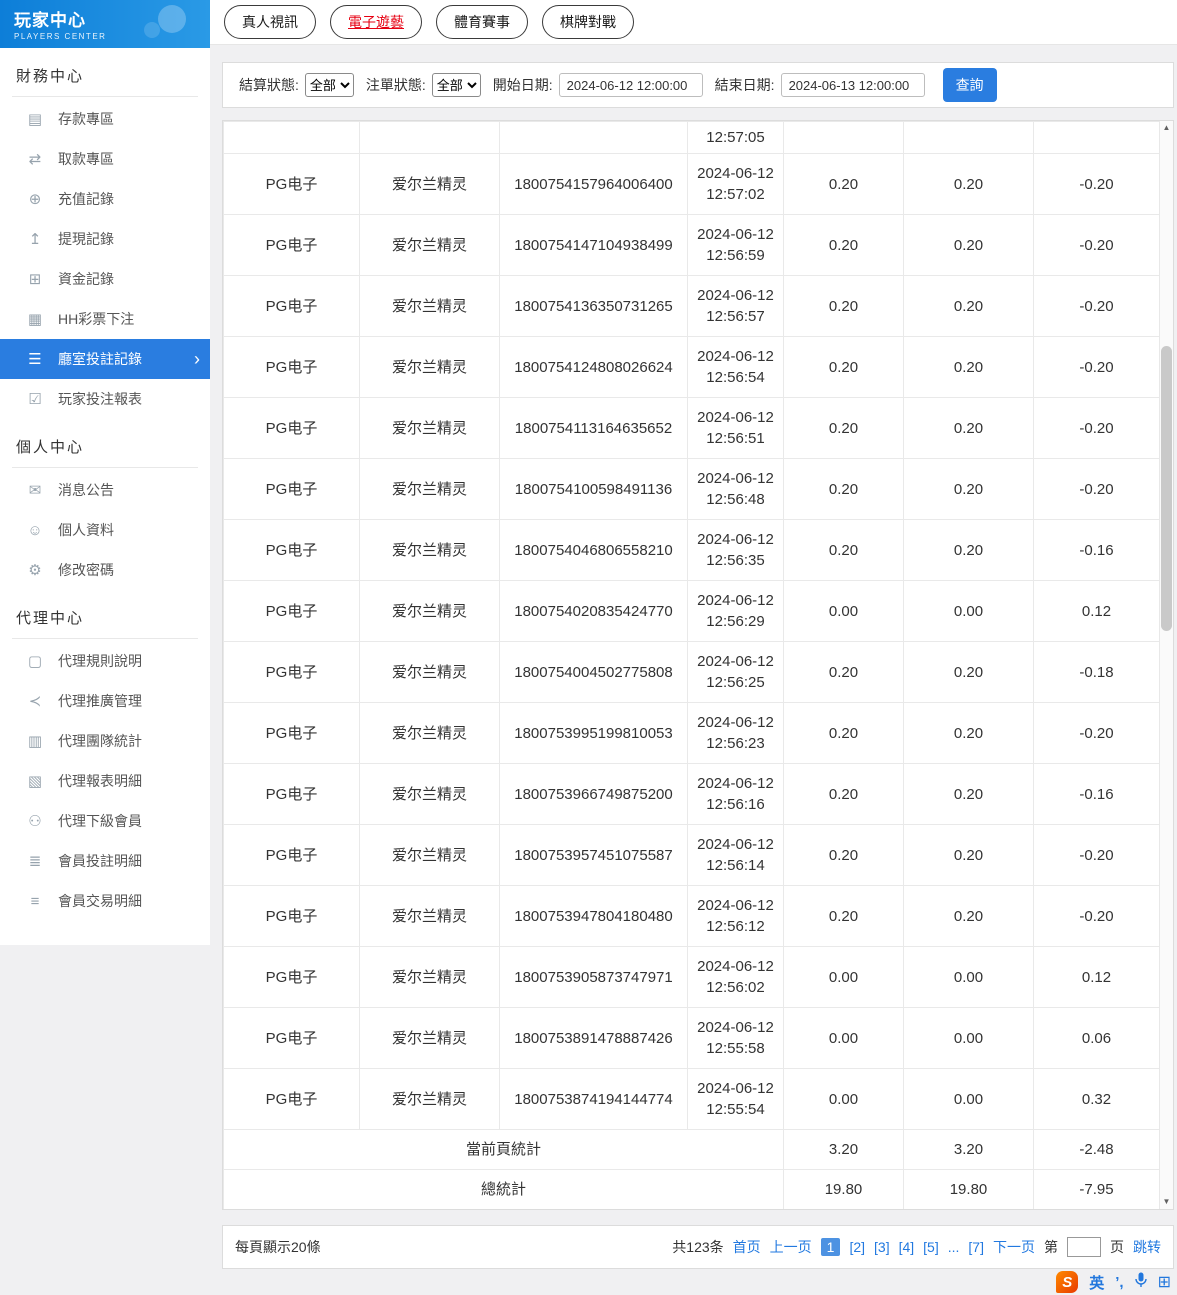 This screenshot has width=1177, height=1295. What do you see at coordinates (1014, 1247) in the screenshot?
I see `next-page-link: 下一页` at bounding box center [1014, 1247].